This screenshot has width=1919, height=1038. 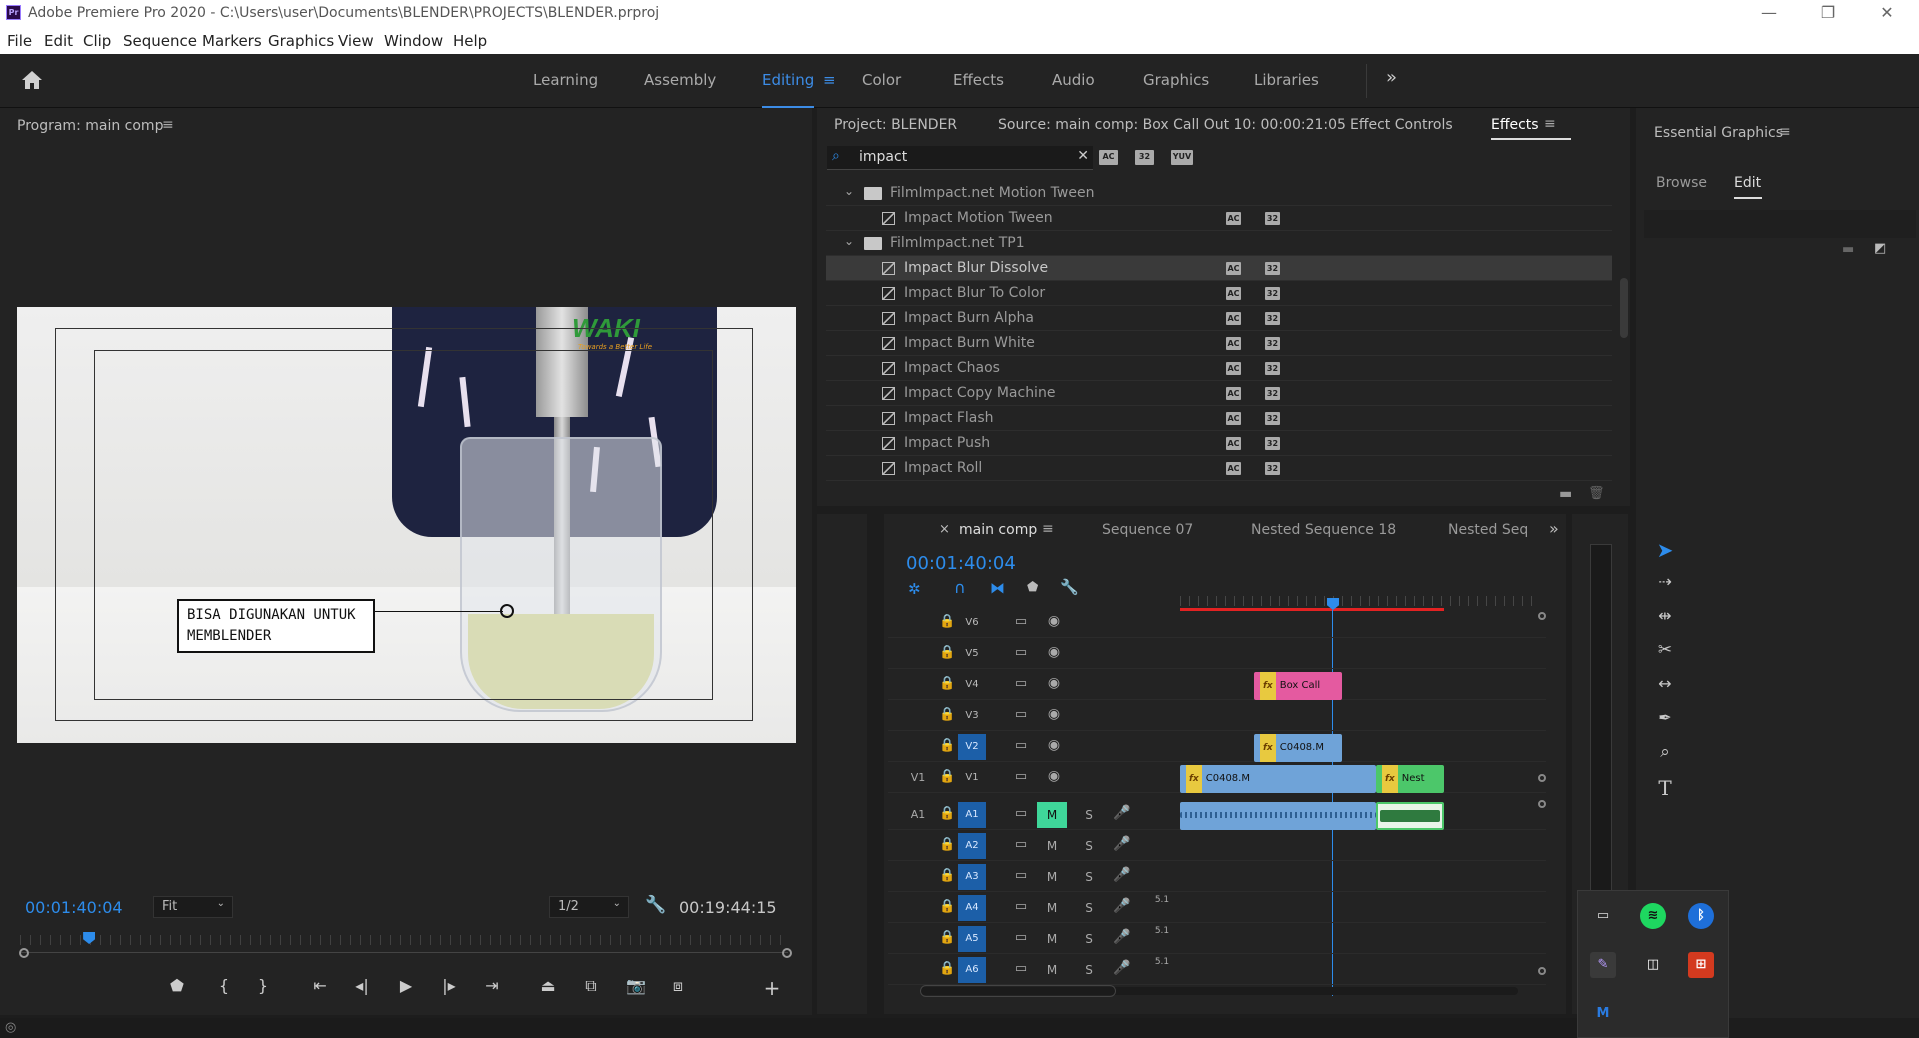 What do you see at coordinates (1219, 268) in the screenshot?
I see `effect-item: Impact Blur Dissolve AC 32` at bounding box center [1219, 268].